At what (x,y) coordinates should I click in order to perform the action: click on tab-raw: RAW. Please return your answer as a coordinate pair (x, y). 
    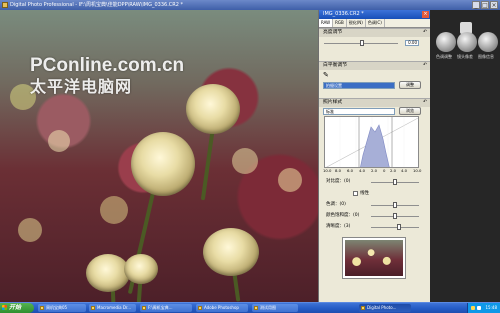
    Looking at the image, I should click on (326, 23).